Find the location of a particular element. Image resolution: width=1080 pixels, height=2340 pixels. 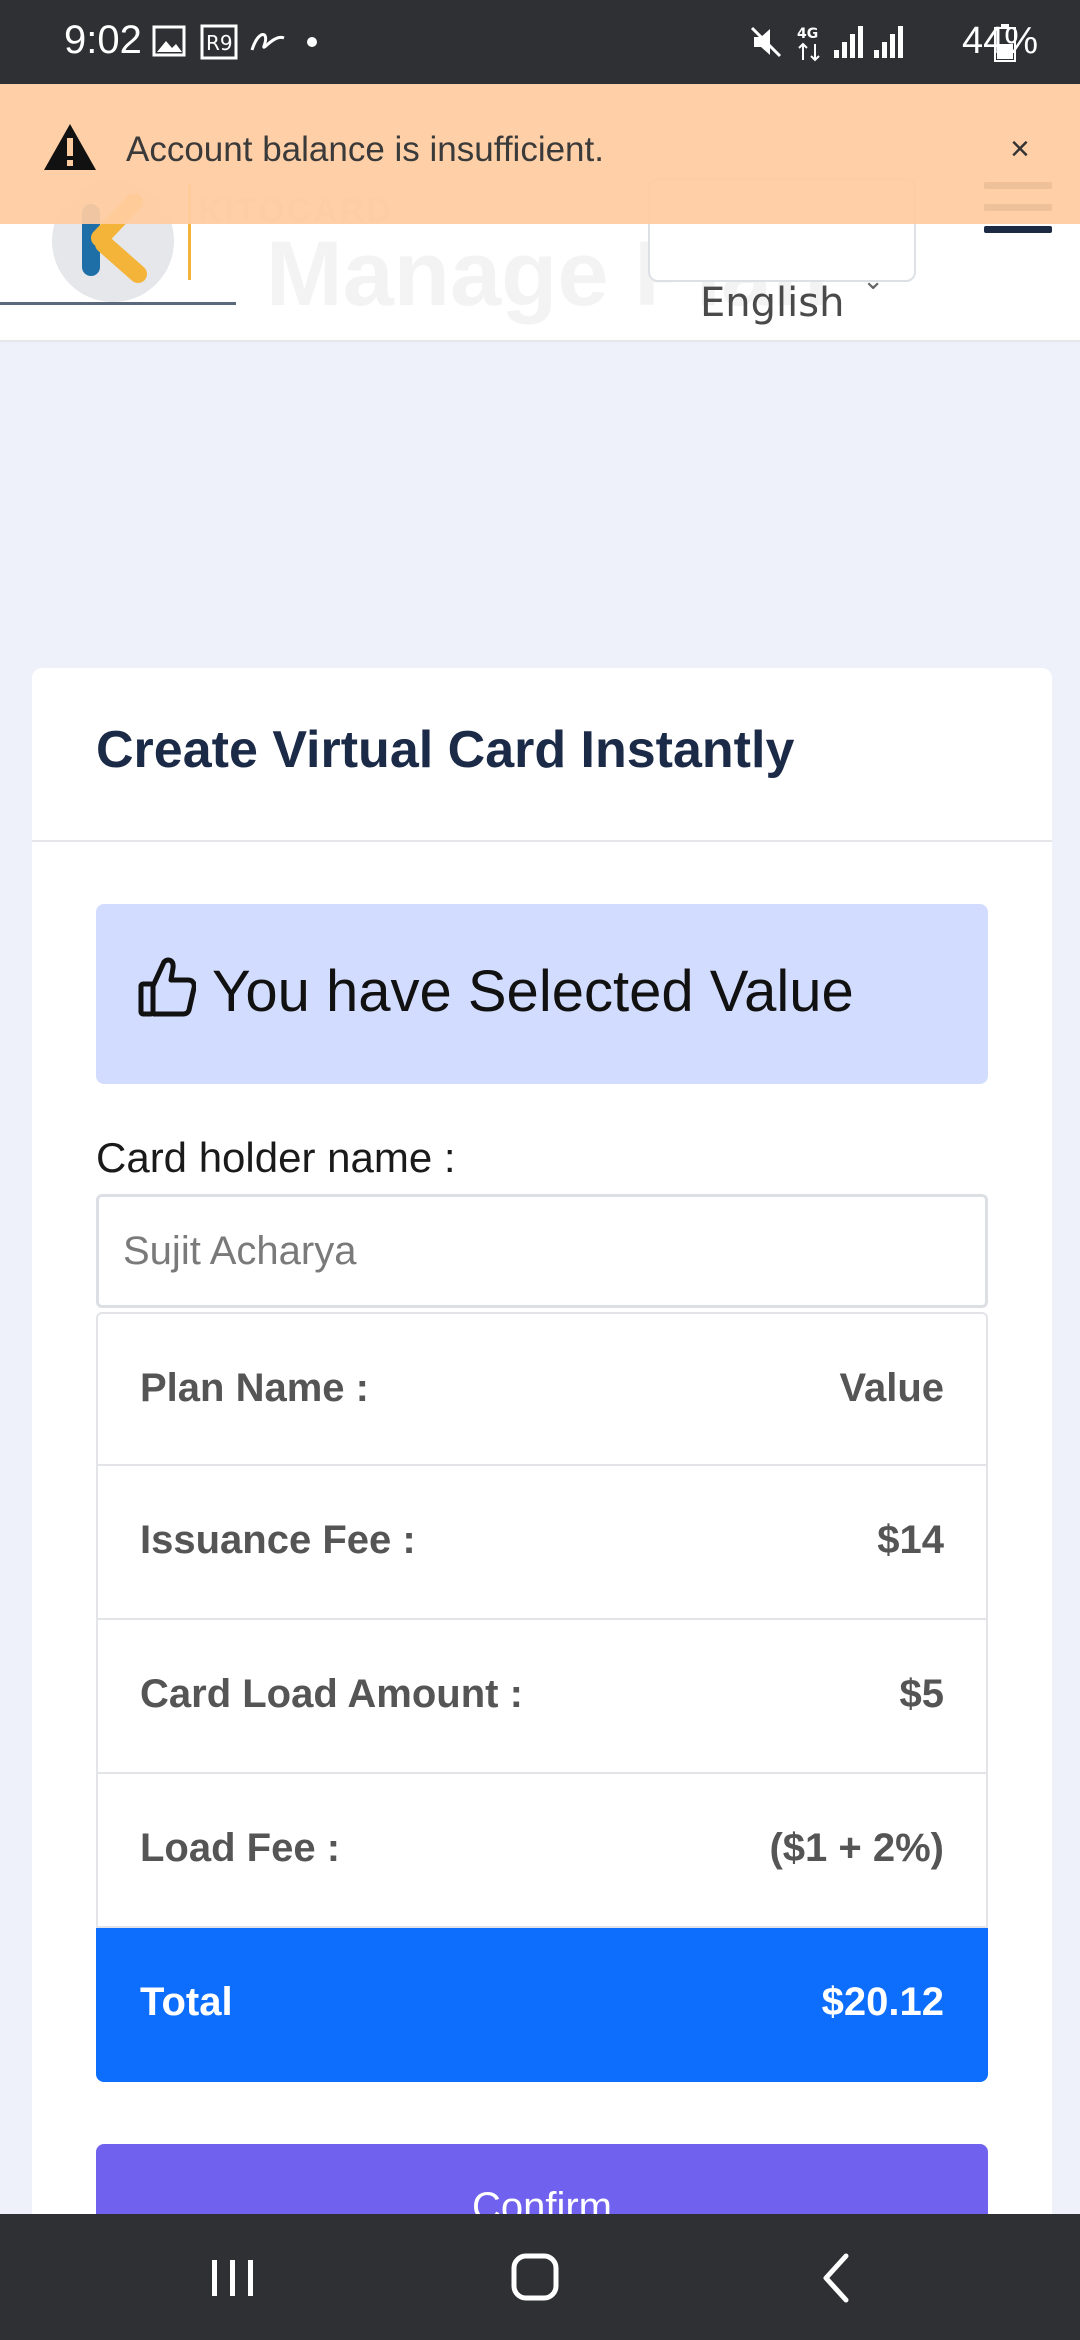

back-icon is located at coordinates (837, 2278).